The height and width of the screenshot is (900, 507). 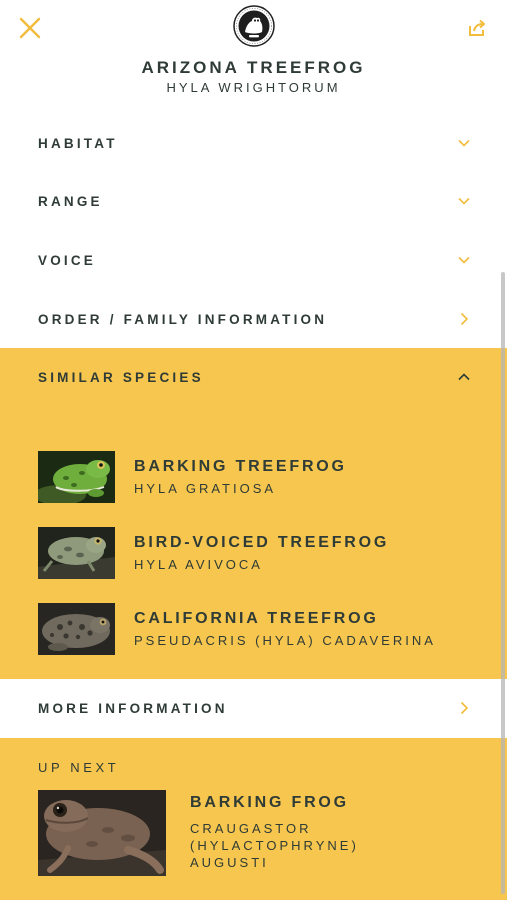 I want to click on share-icon, so click(x=477, y=28).